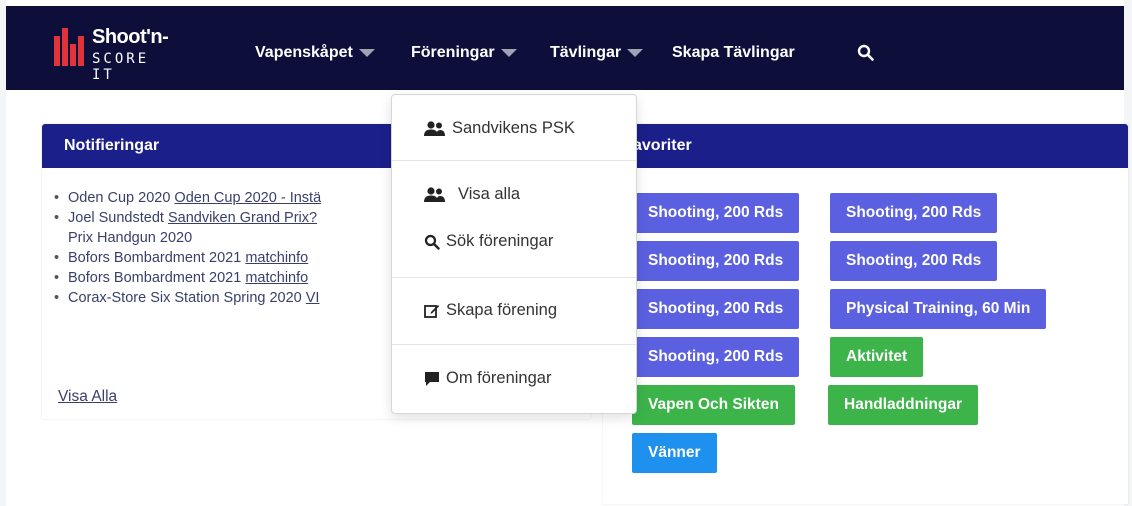  Describe the element at coordinates (903, 405) in the screenshot. I see `favorite-chip: Handladdningar` at that location.